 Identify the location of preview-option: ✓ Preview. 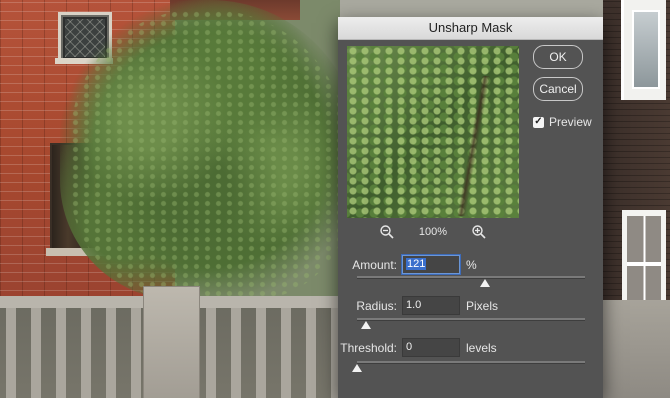
(562, 122).